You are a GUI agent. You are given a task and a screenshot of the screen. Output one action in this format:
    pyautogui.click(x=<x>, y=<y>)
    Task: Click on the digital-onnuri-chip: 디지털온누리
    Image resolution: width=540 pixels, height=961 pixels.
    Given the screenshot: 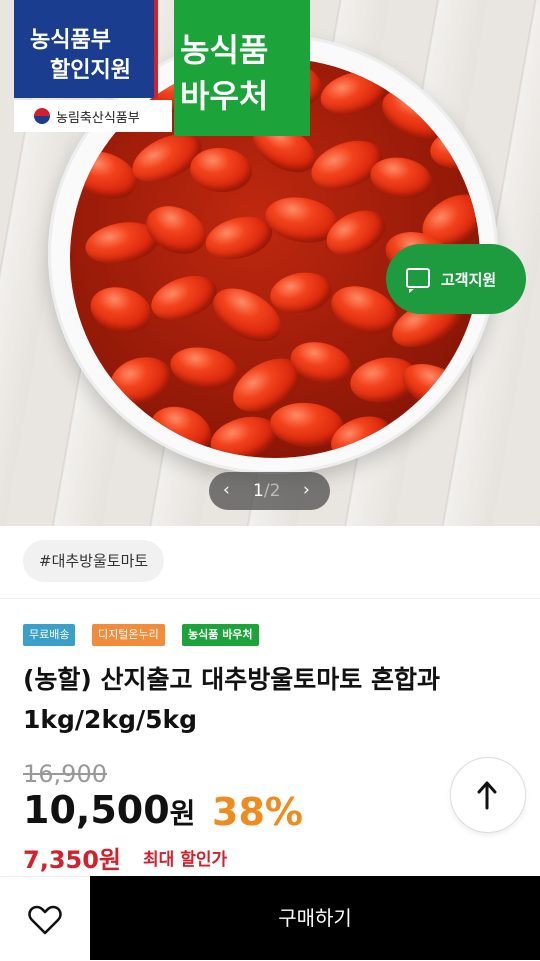 What is the action you would take?
    pyautogui.click(x=128, y=635)
    